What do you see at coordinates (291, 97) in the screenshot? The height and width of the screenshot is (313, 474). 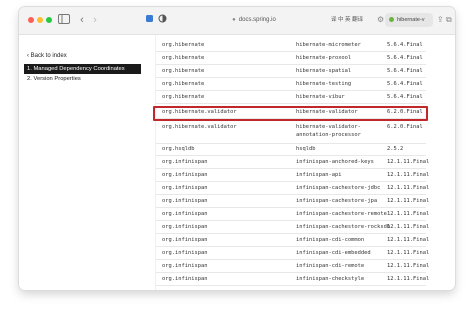 I see `table-row: org.hibernate hibernate-vibur 5.6.4.Final` at bounding box center [291, 97].